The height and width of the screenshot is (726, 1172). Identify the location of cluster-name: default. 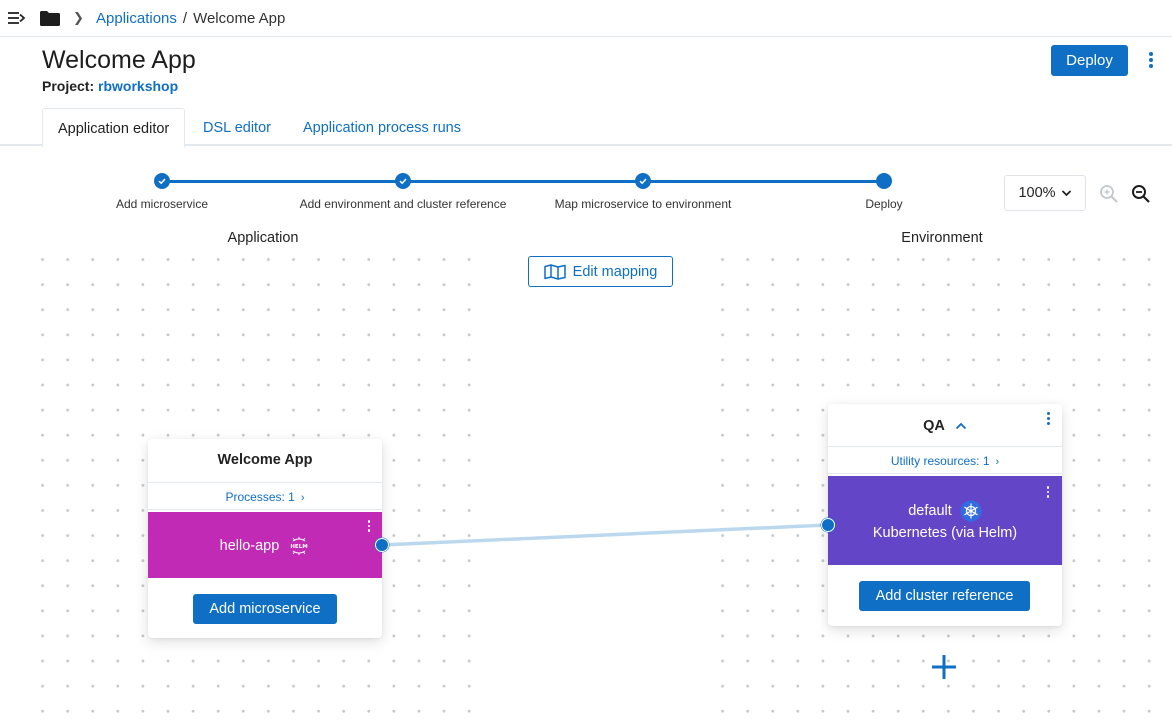
(930, 511).